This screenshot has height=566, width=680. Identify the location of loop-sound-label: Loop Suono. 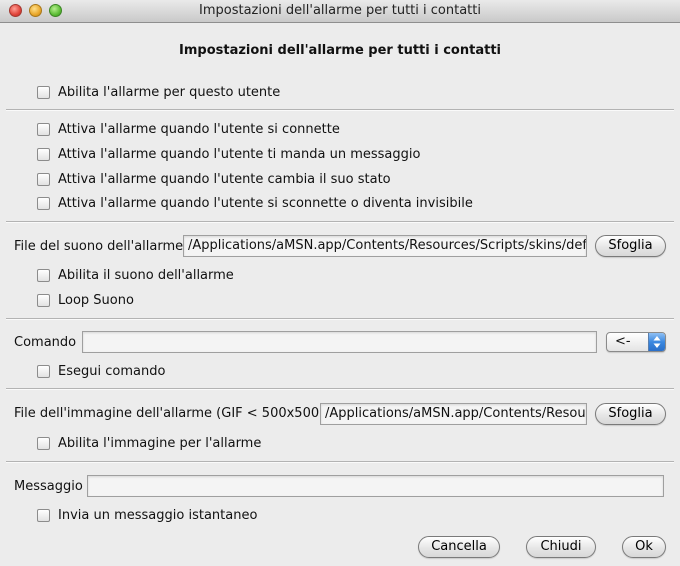
(96, 300).